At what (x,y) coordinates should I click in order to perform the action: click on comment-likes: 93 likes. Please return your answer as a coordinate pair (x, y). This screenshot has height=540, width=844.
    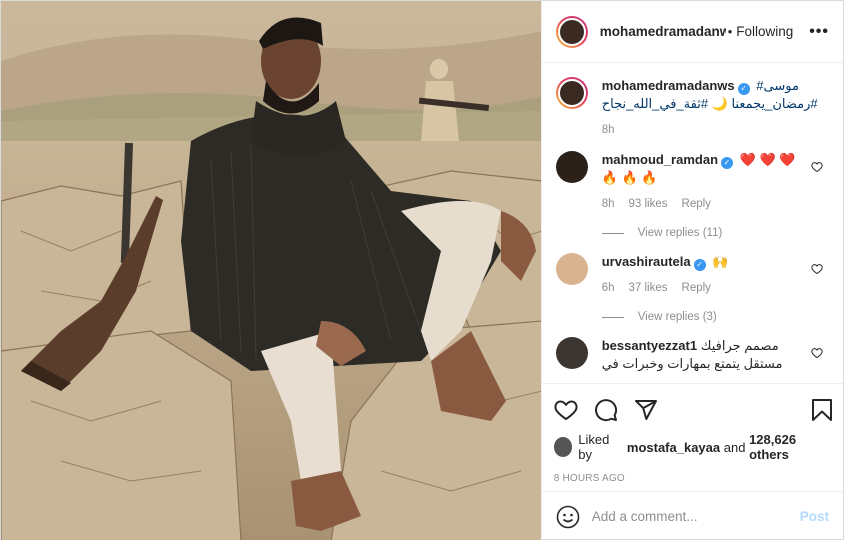
    Looking at the image, I should click on (648, 204).